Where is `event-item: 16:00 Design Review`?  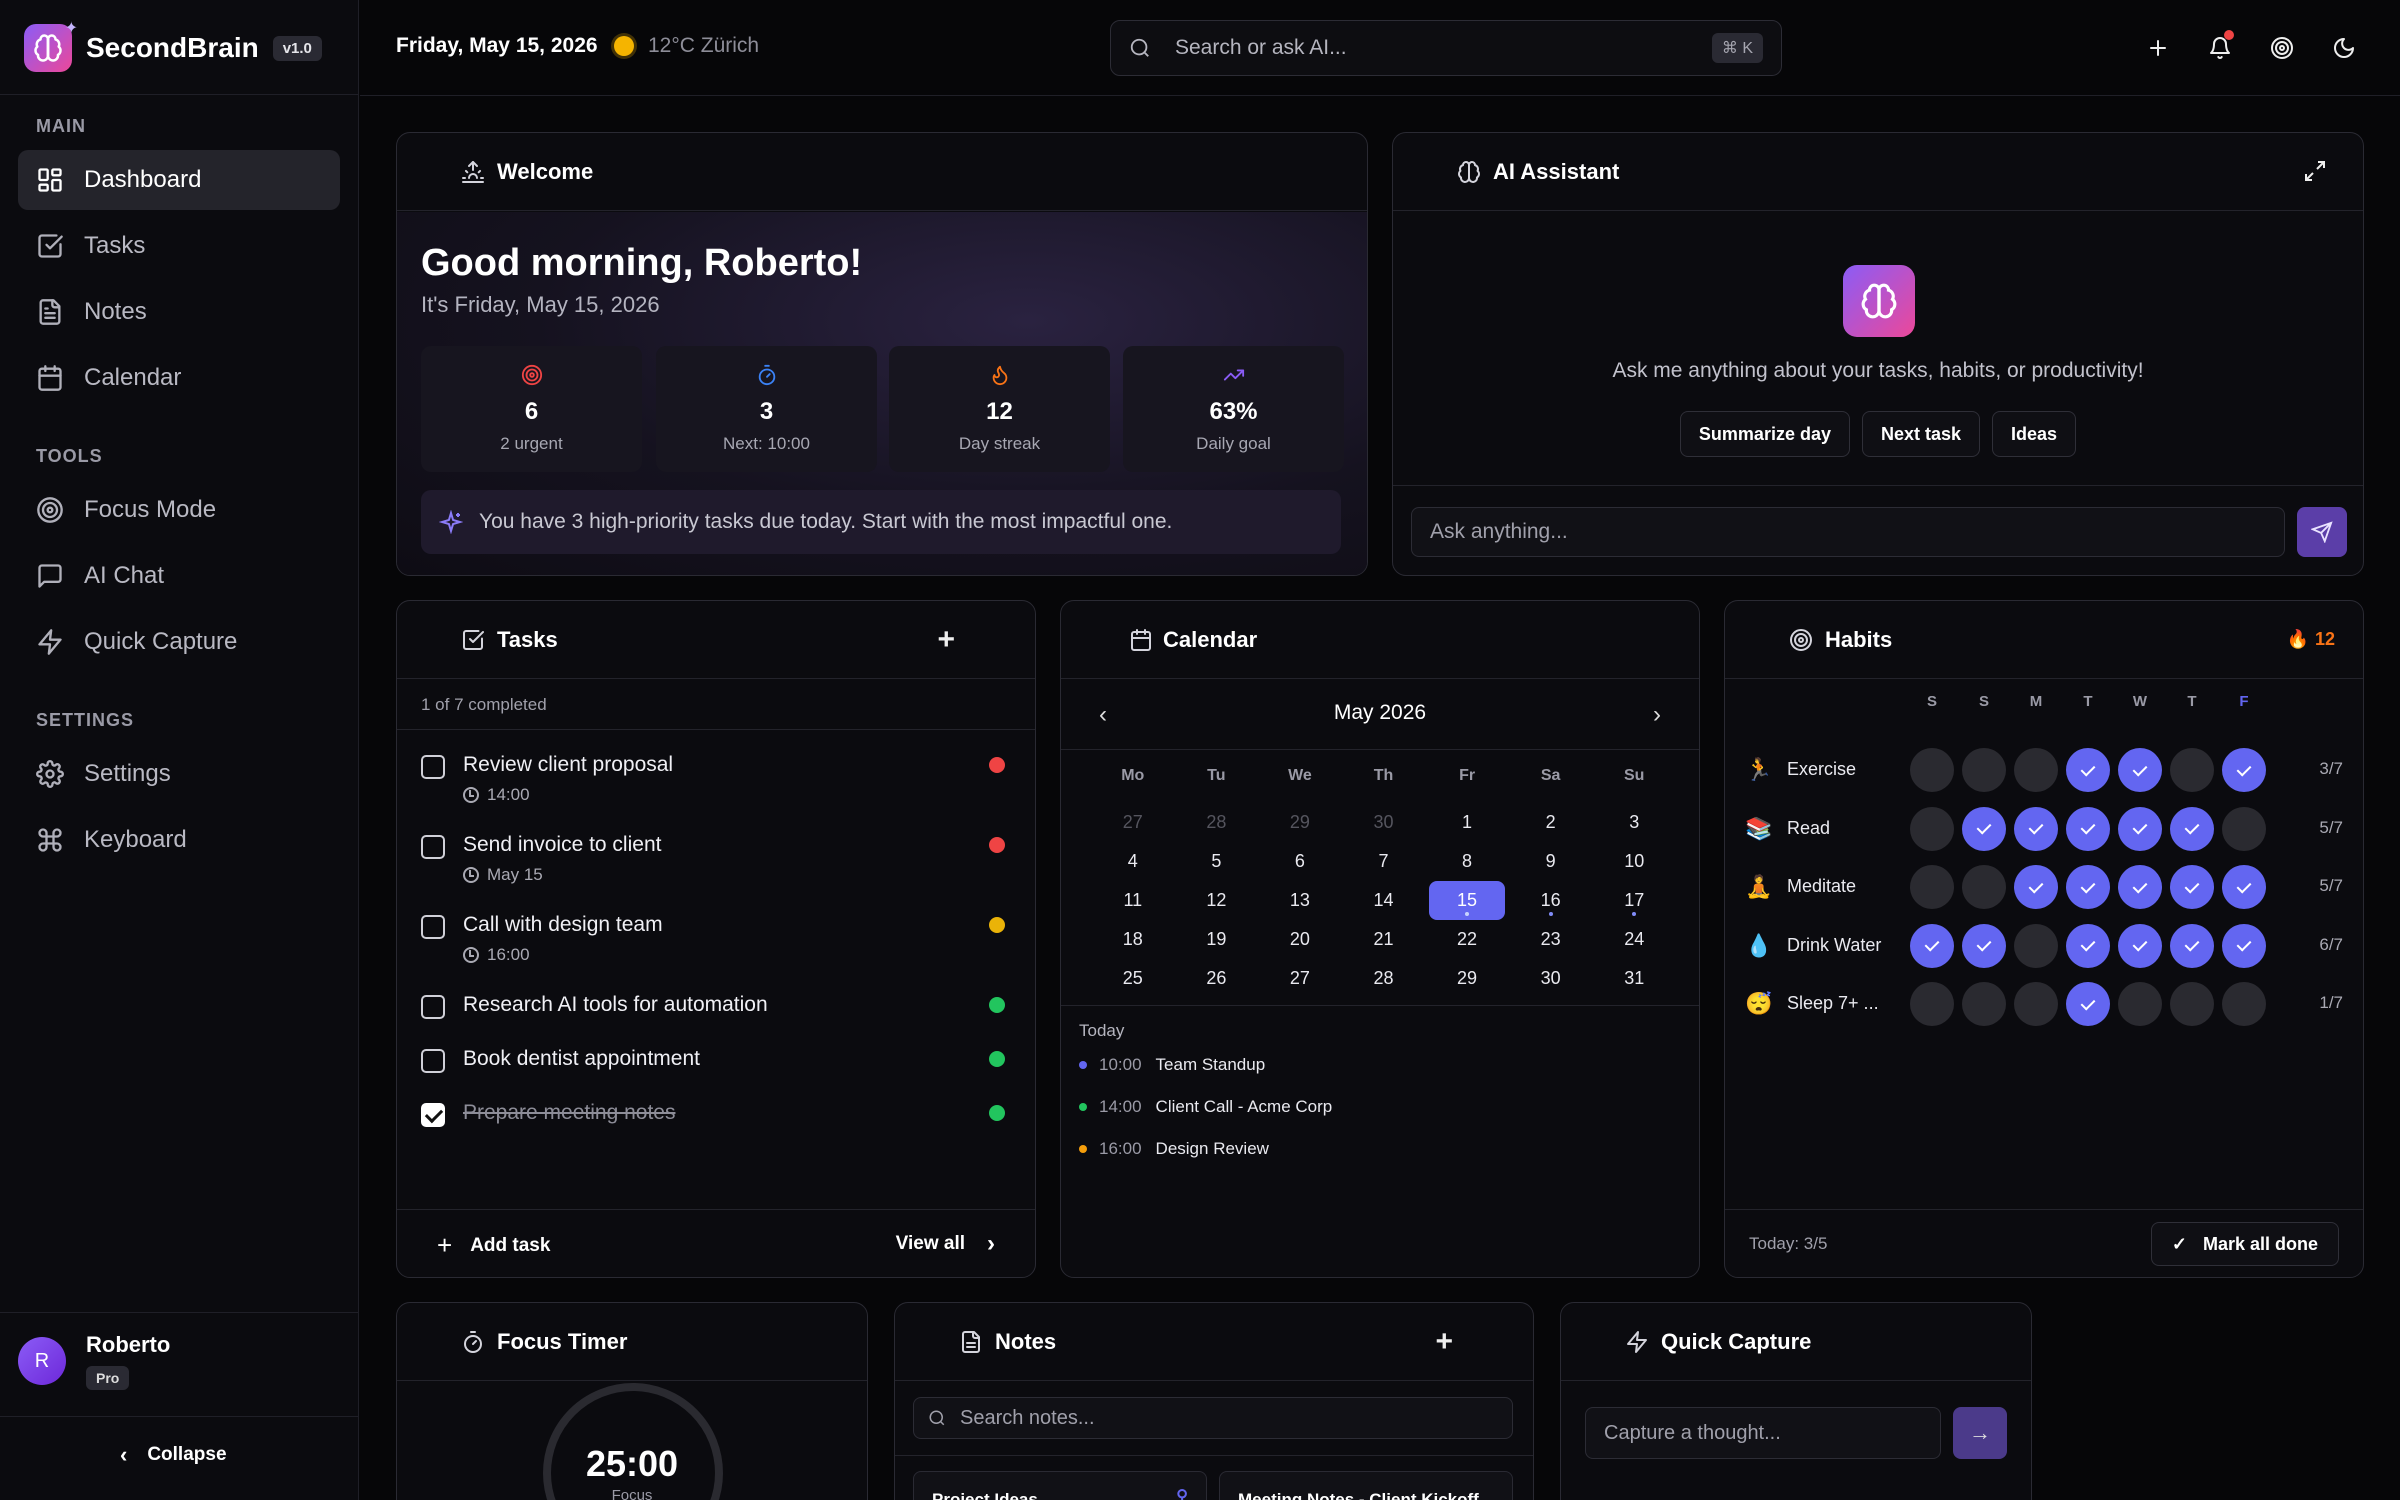 event-item: 16:00 Design Review is located at coordinates (1174, 1149).